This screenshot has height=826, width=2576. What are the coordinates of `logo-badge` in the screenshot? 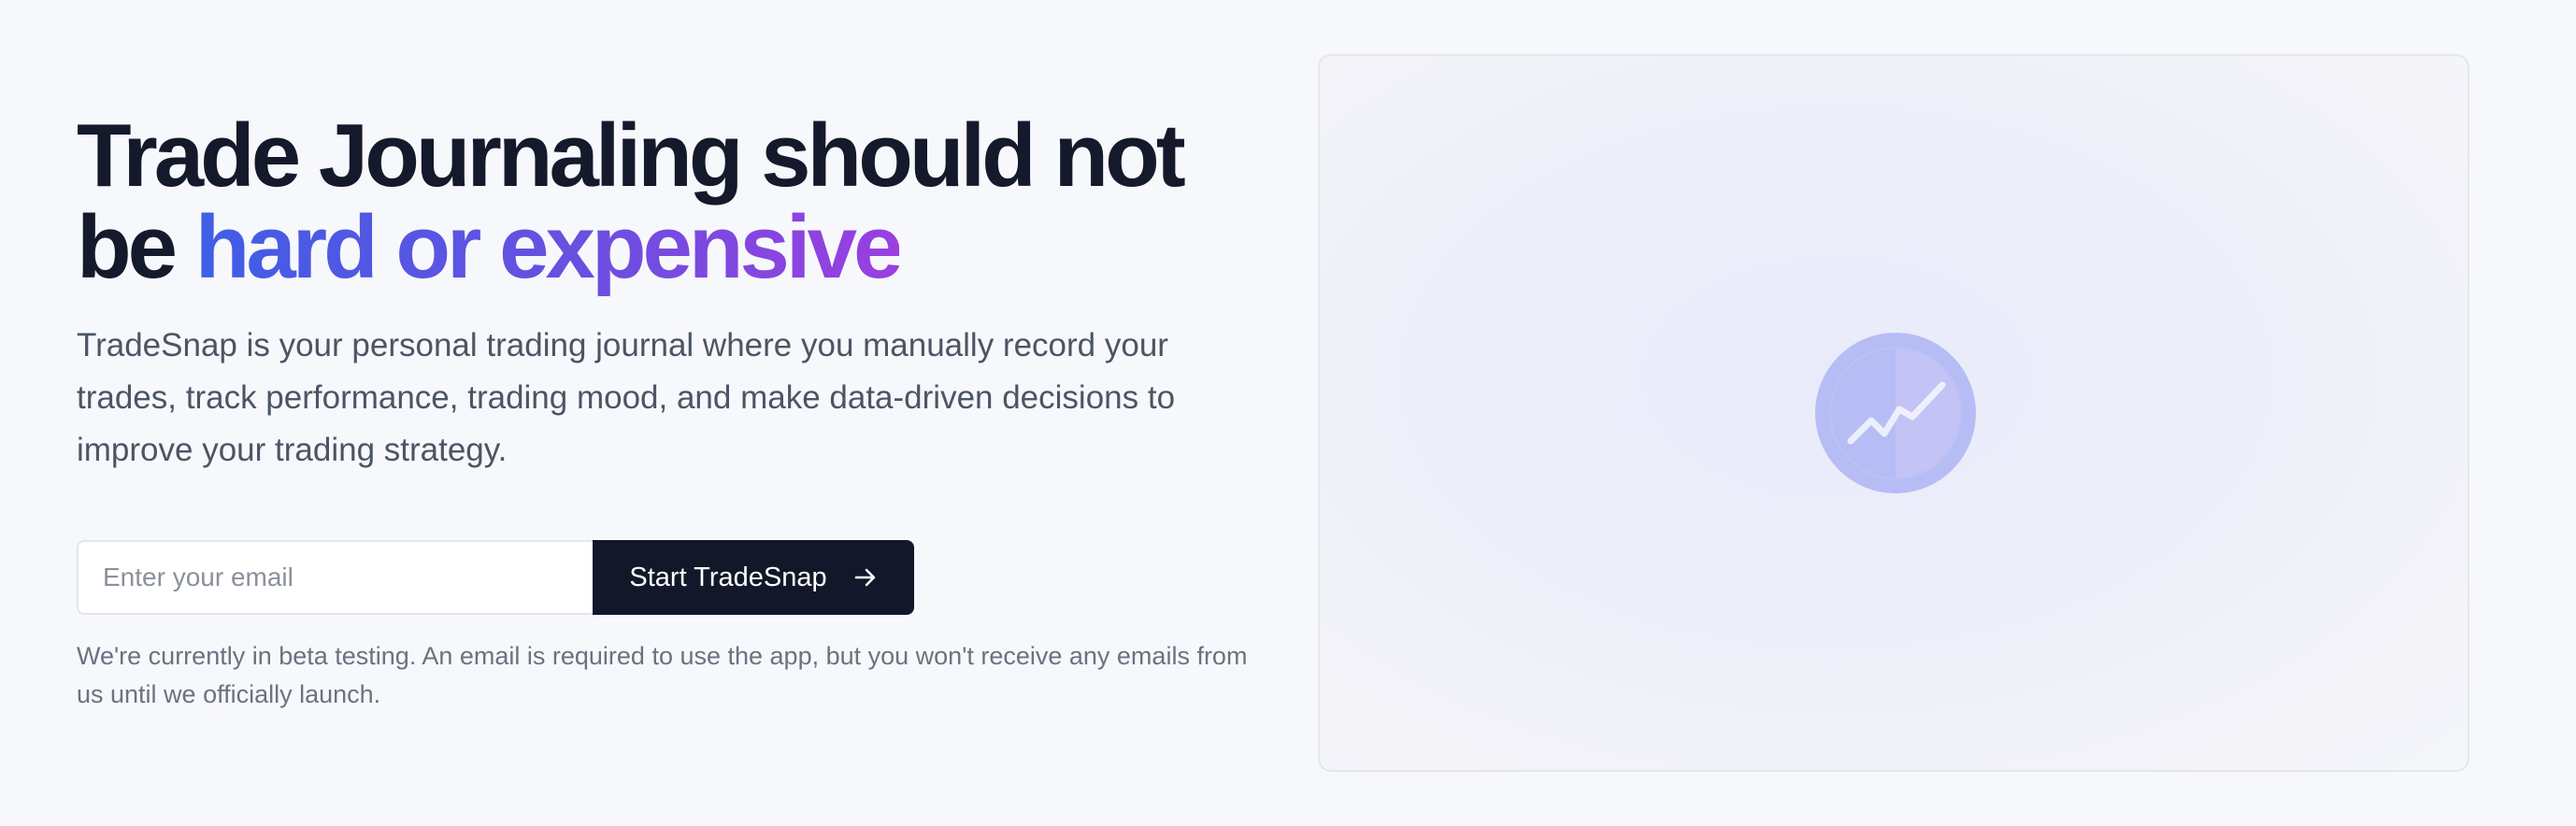 It's located at (1895, 413).